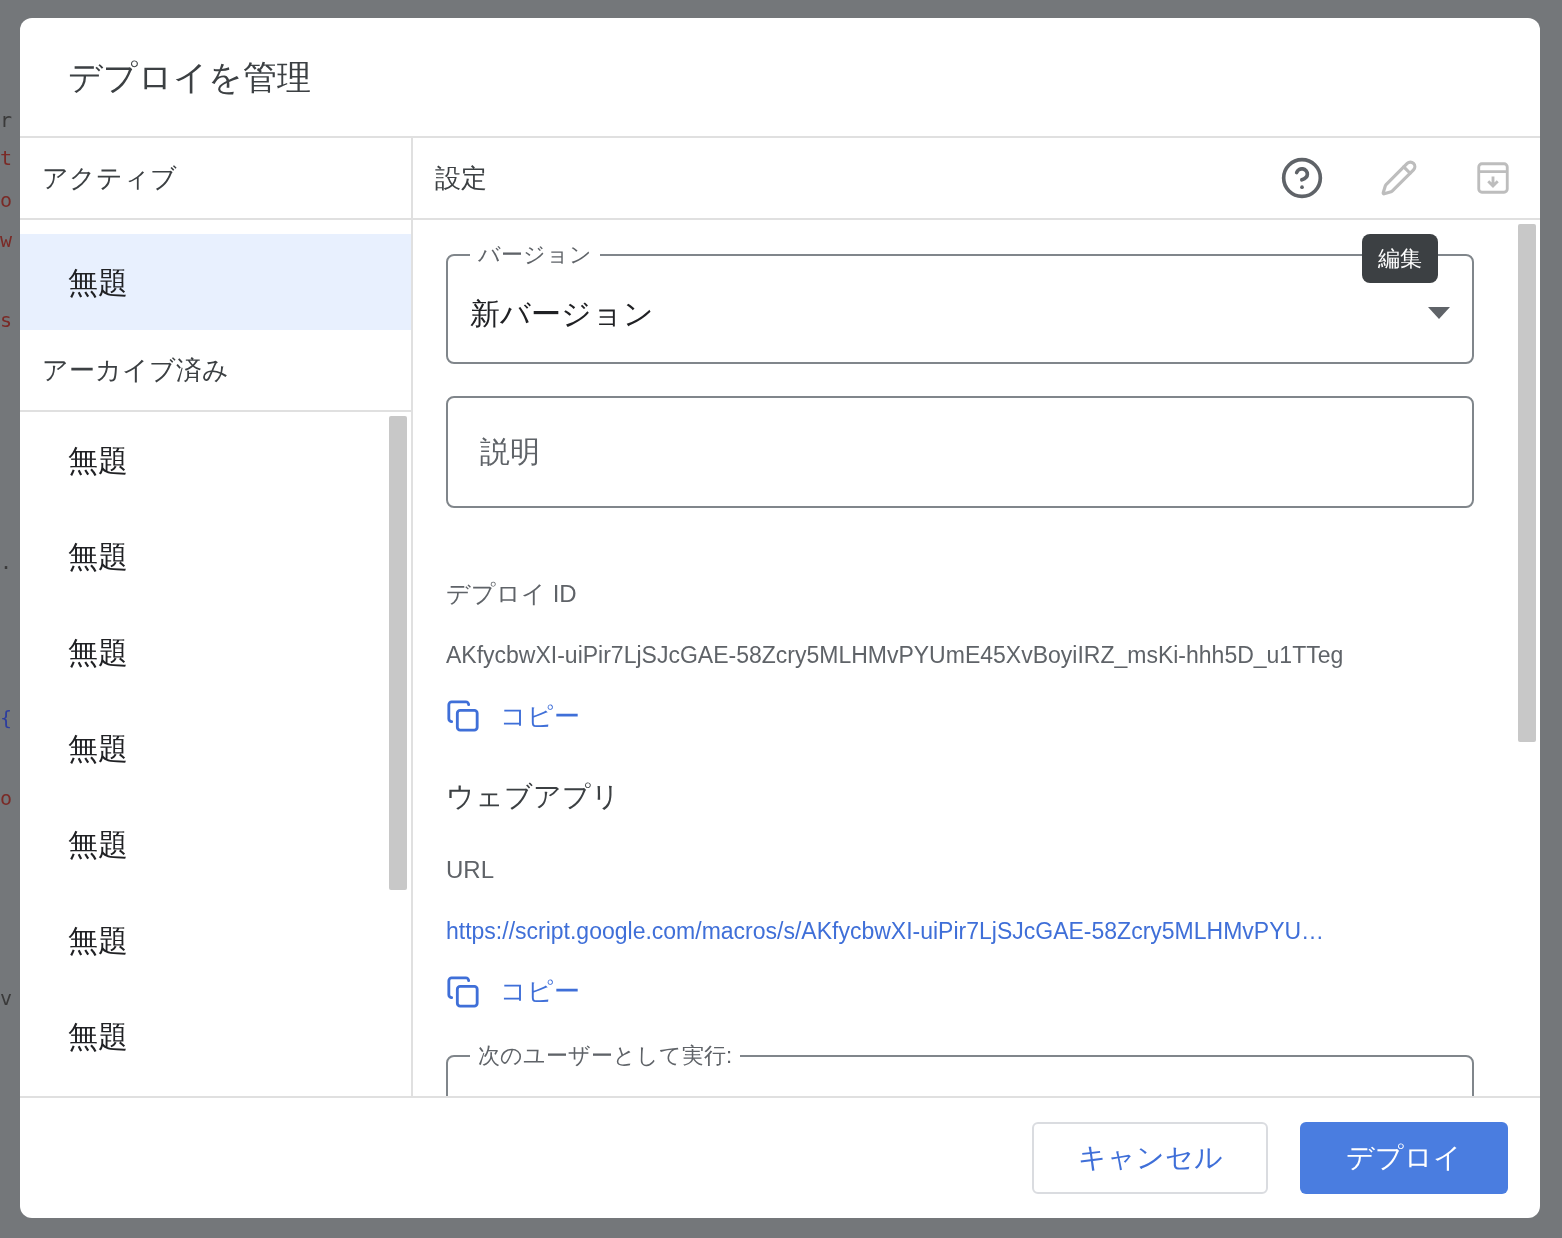  What do you see at coordinates (1439, 313) in the screenshot?
I see `dropdown-caret-icon` at bounding box center [1439, 313].